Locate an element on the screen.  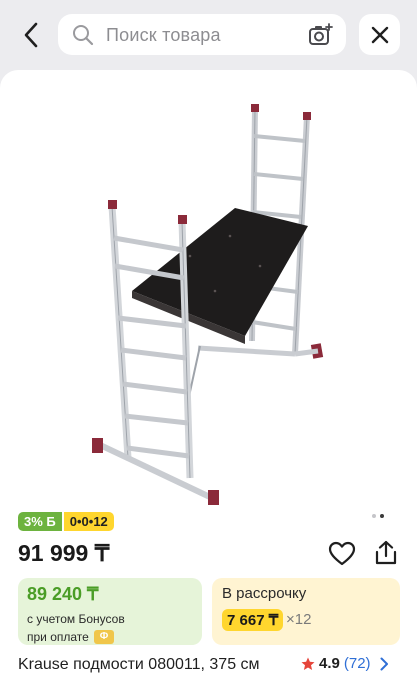
promo-badges: 3% Б 0•0•12 is located at coordinates (66, 521).